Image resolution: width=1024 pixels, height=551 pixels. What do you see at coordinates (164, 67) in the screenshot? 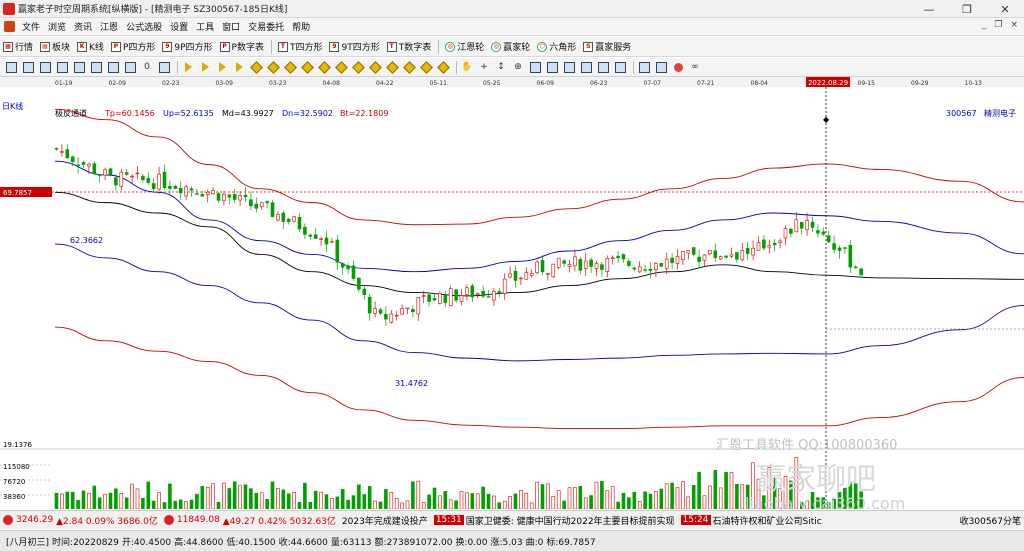
I see `mark-icon` at bounding box center [164, 67].